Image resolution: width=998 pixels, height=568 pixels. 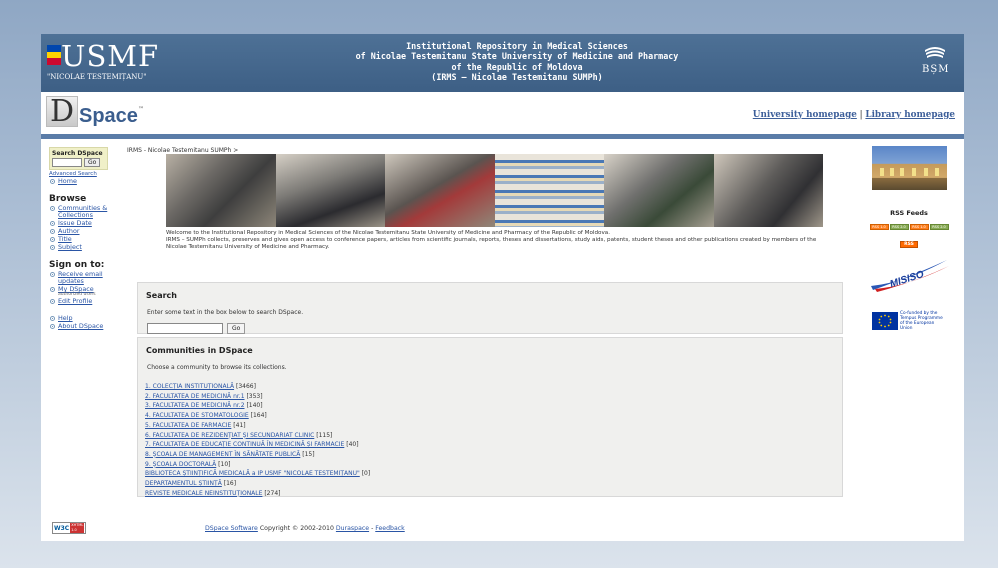 I want to click on sidebar-item-title: Title, so click(x=82, y=239).